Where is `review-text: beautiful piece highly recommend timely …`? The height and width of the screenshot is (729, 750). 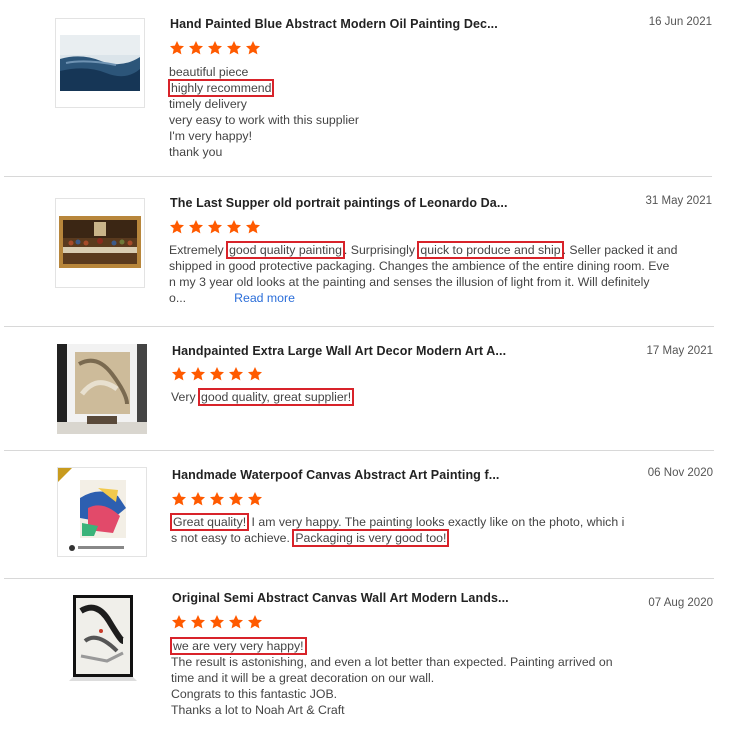 review-text: beautiful piece highly recommend timely … is located at coordinates (263, 112).